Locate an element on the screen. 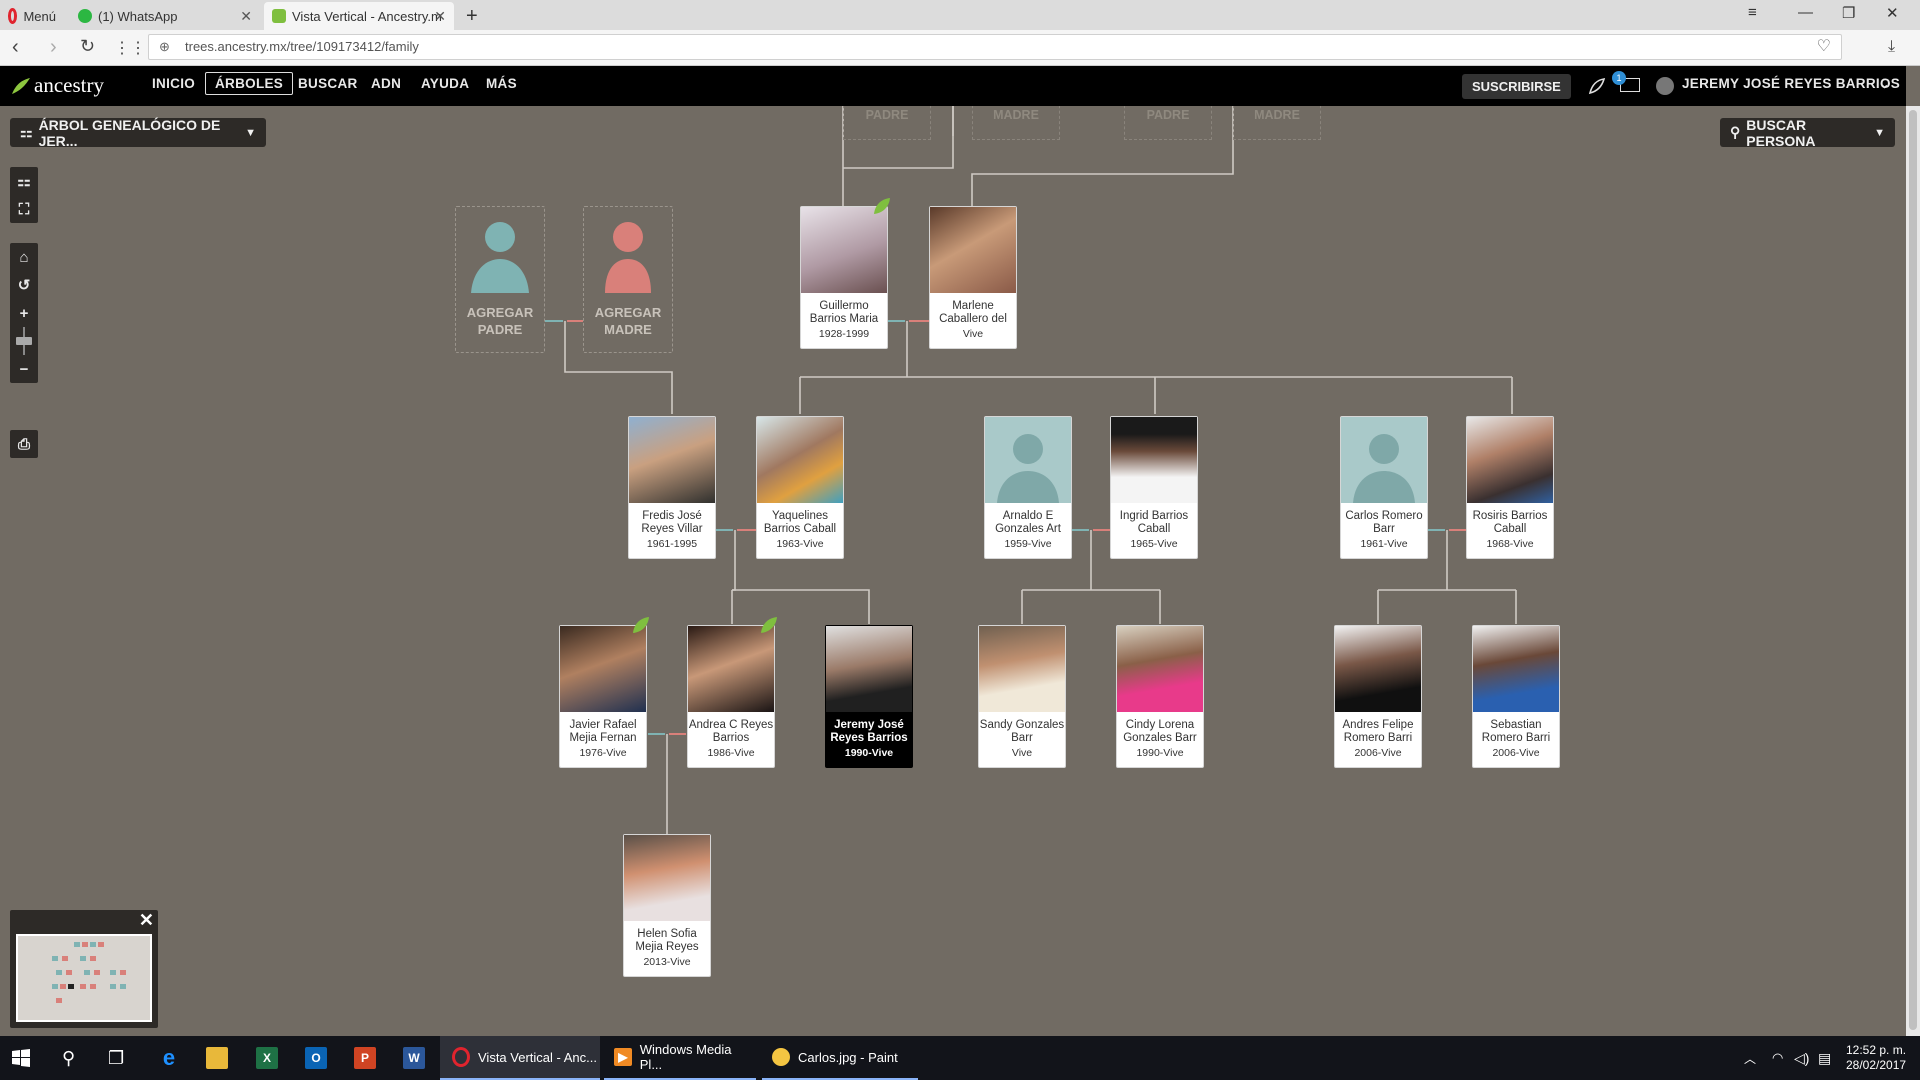 The image size is (1920, 1080). chevron-down-icon: ⌄ is located at coordinates (1885, 84).